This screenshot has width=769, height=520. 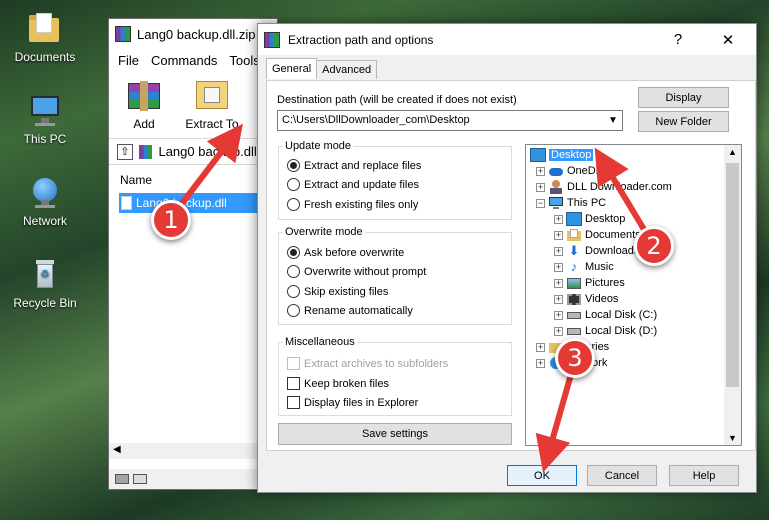 What do you see at coordinates (292, 68) in the screenshot?
I see `tab-general: General` at bounding box center [292, 68].